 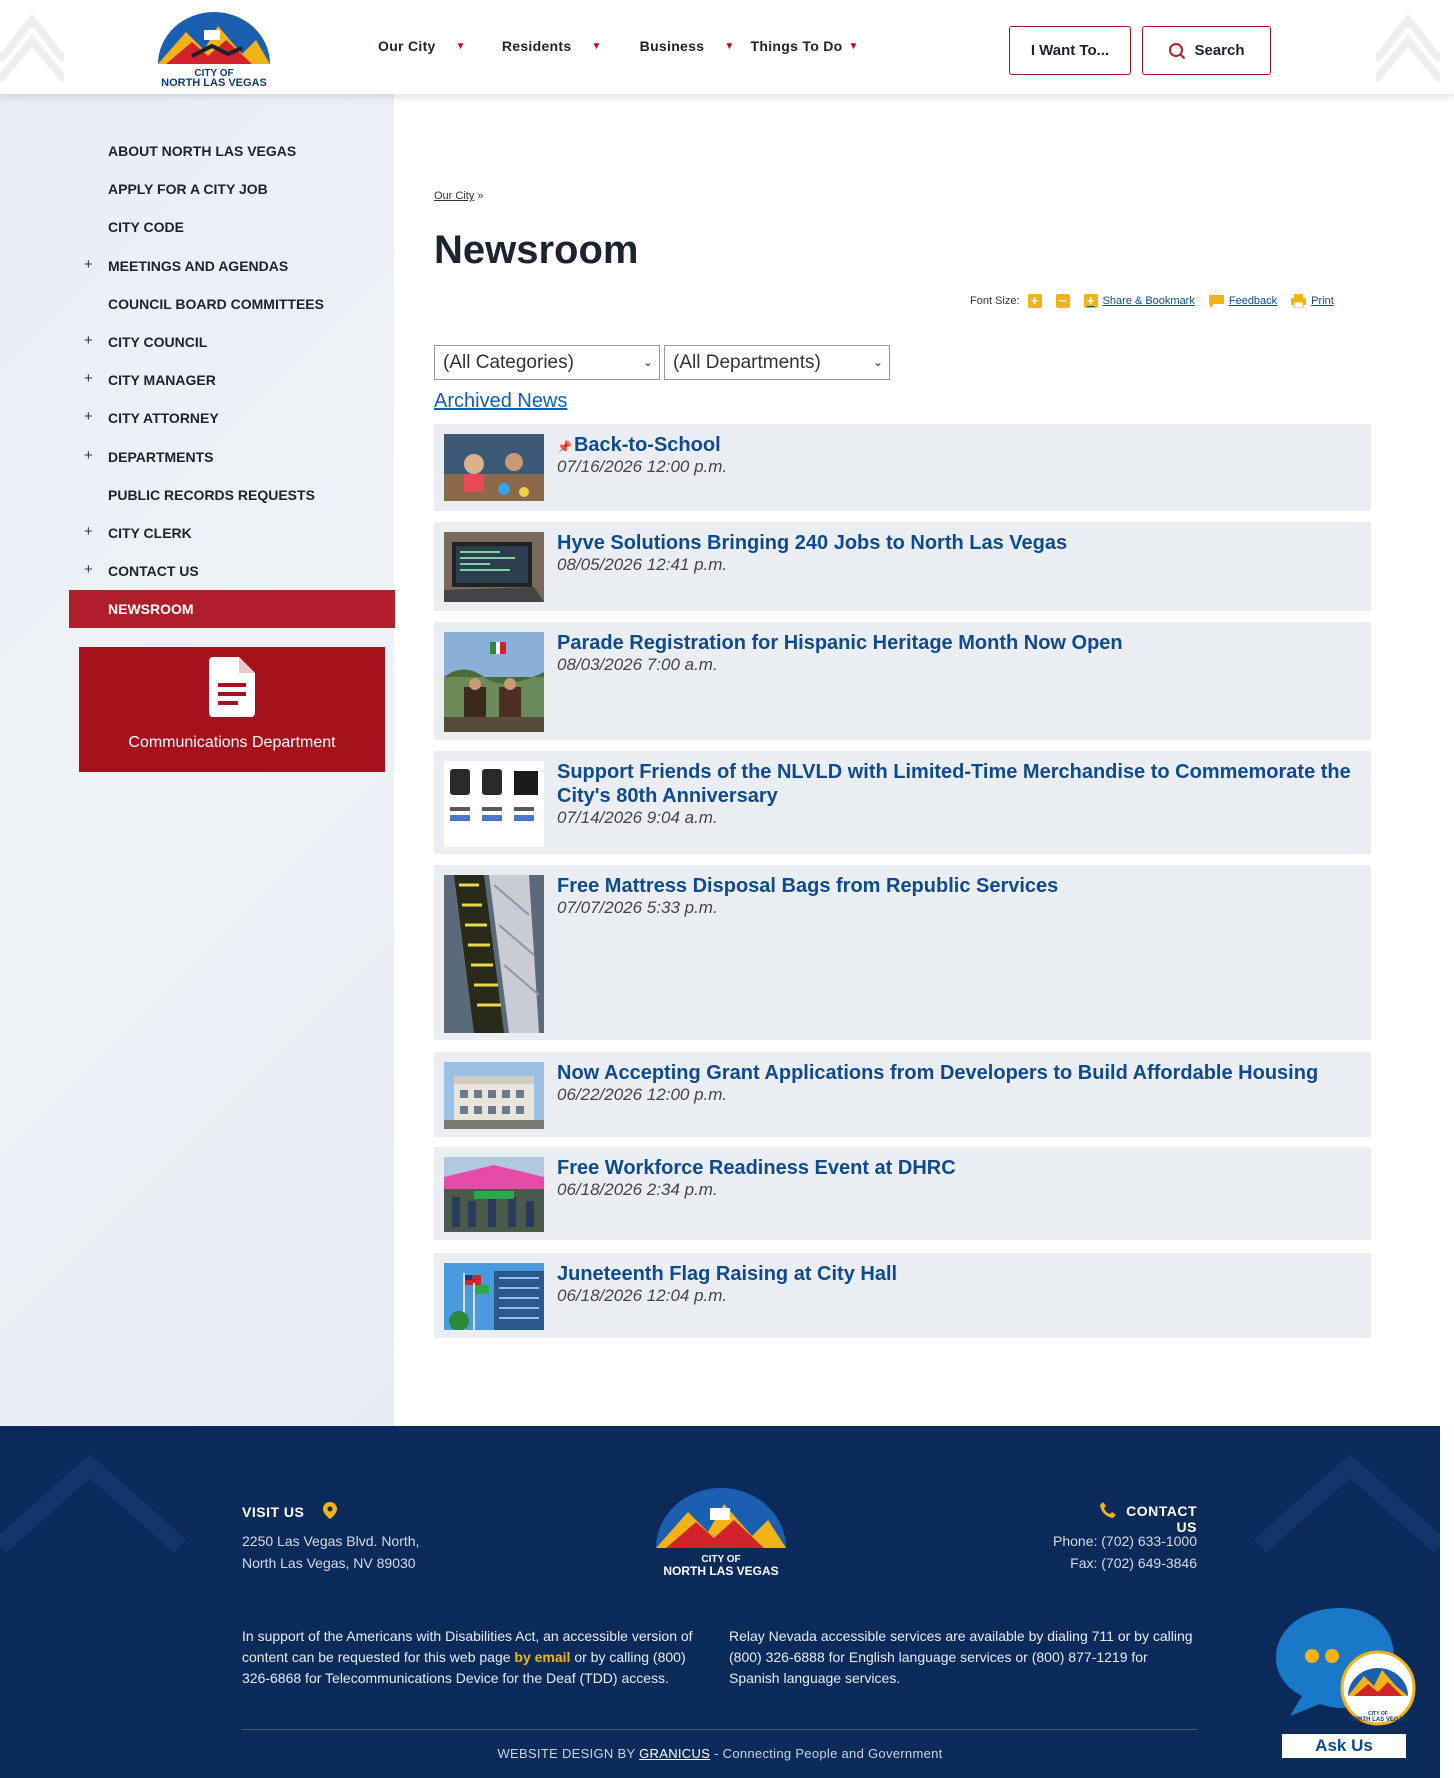 I want to click on plus-box-icon: +, so click(x=1090, y=301).